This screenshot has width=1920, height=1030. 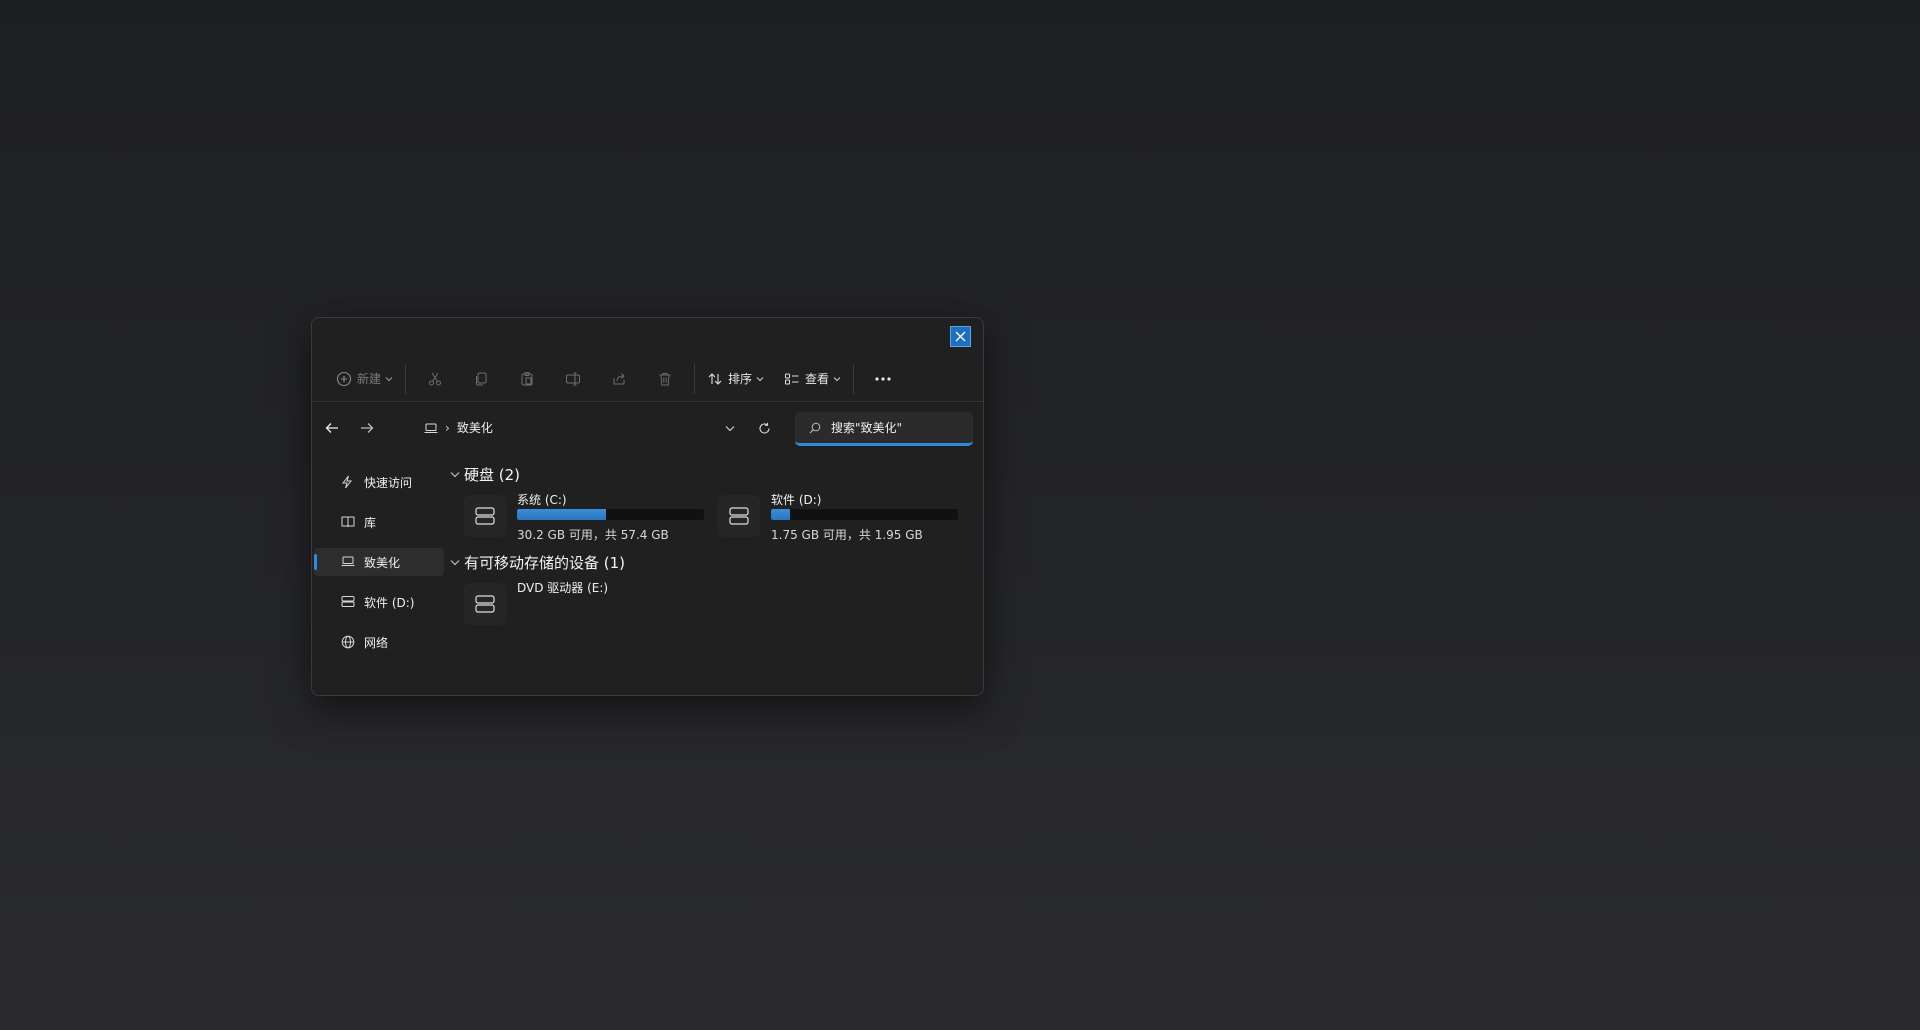 I want to click on refresh-icon, so click(x=764, y=428).